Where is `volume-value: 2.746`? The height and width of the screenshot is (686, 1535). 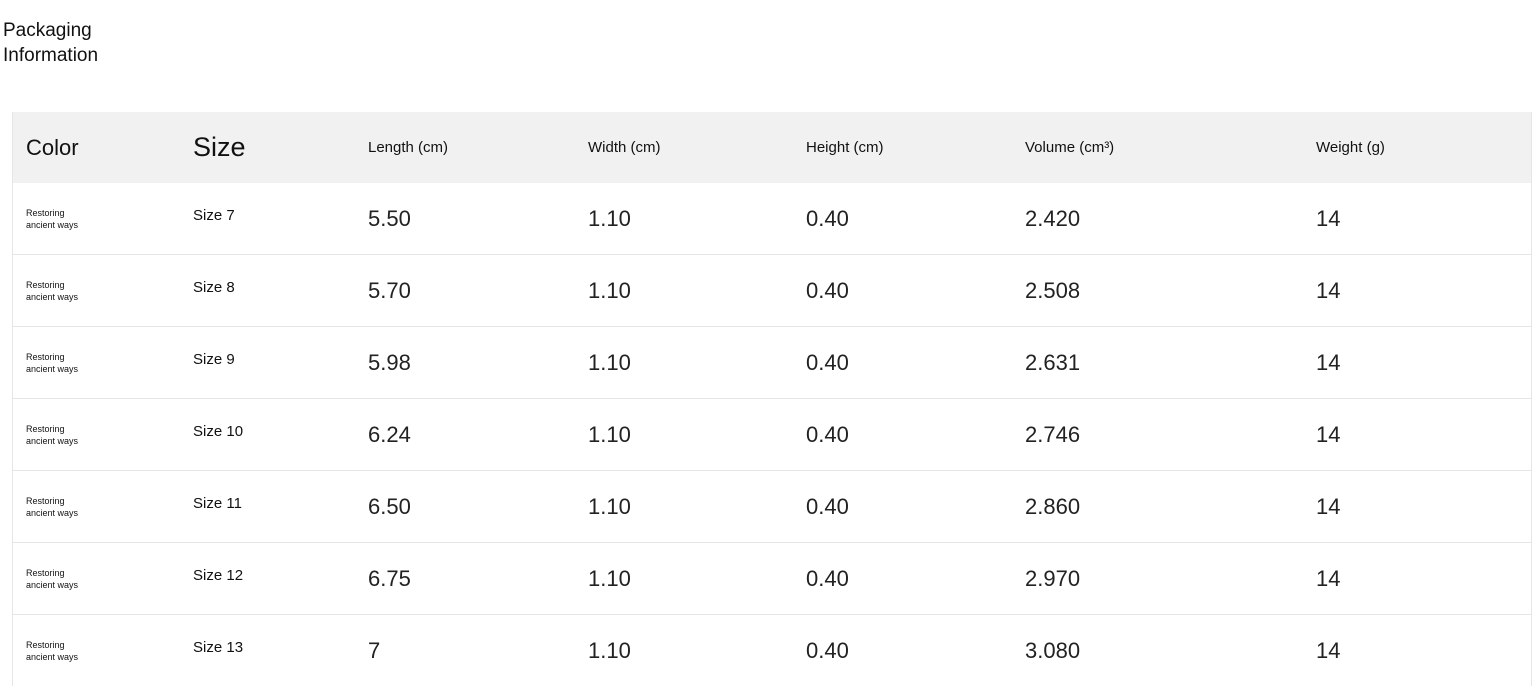
volume-value: 2.746 is located at coordinates (1053, 434).